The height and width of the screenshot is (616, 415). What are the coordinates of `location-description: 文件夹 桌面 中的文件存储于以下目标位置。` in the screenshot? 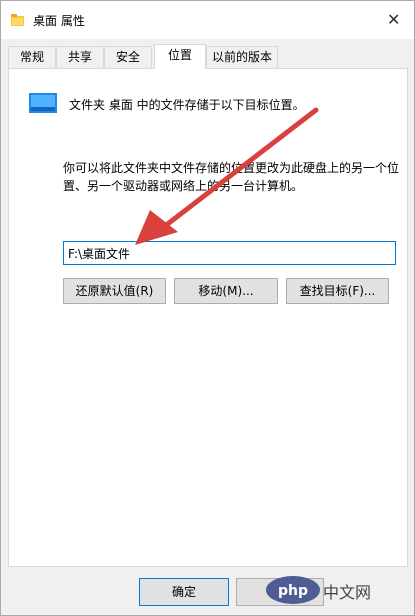 It's located at (187, 105).